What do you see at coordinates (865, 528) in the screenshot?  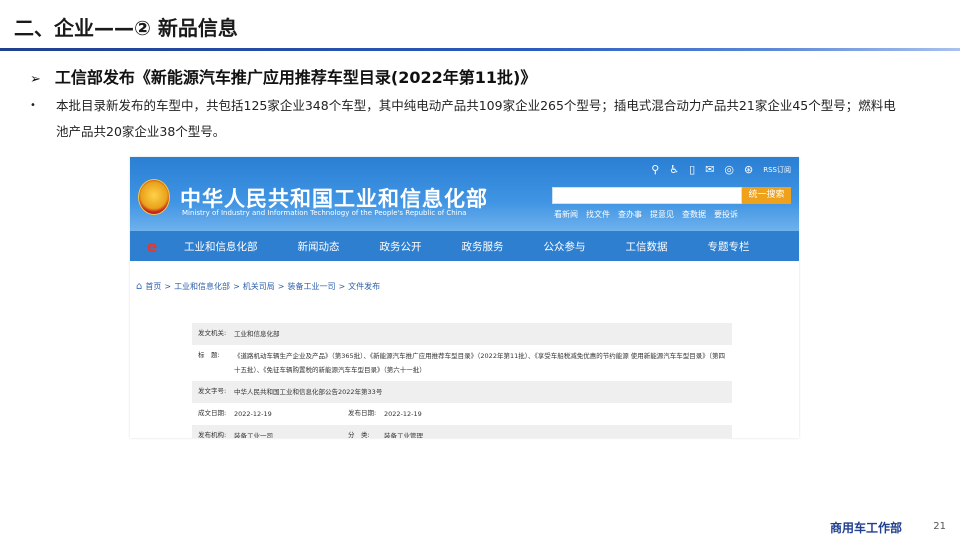 I see `footer-brand: 商用车工作部` at bounding box center [865, 528].